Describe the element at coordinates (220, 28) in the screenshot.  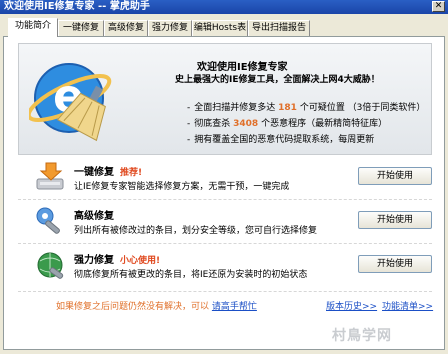
I see `tab-edit-hosts: 编辑Hosts表` at that location.